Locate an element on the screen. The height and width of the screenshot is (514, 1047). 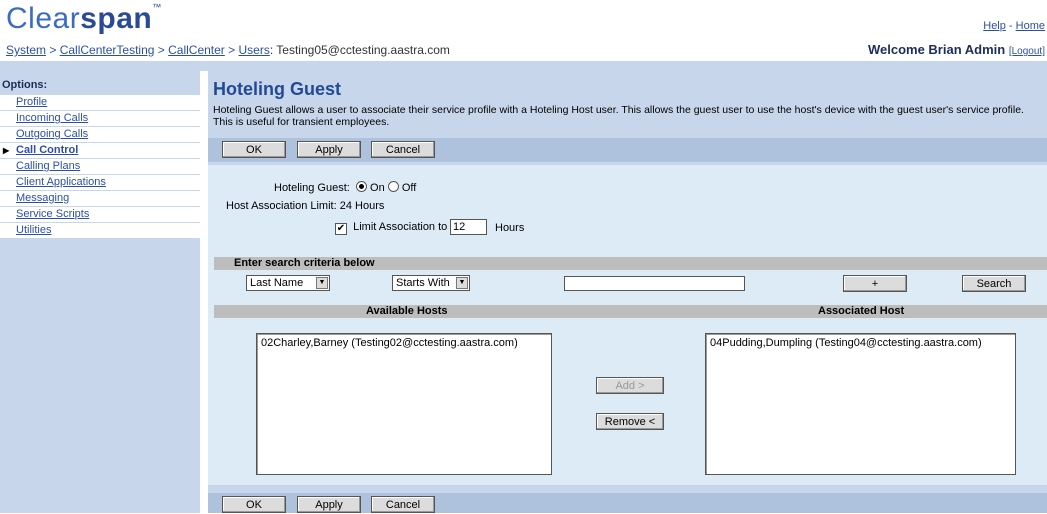
sidebar-item-label: Incoming Calls is located at coordinates (52, 118).